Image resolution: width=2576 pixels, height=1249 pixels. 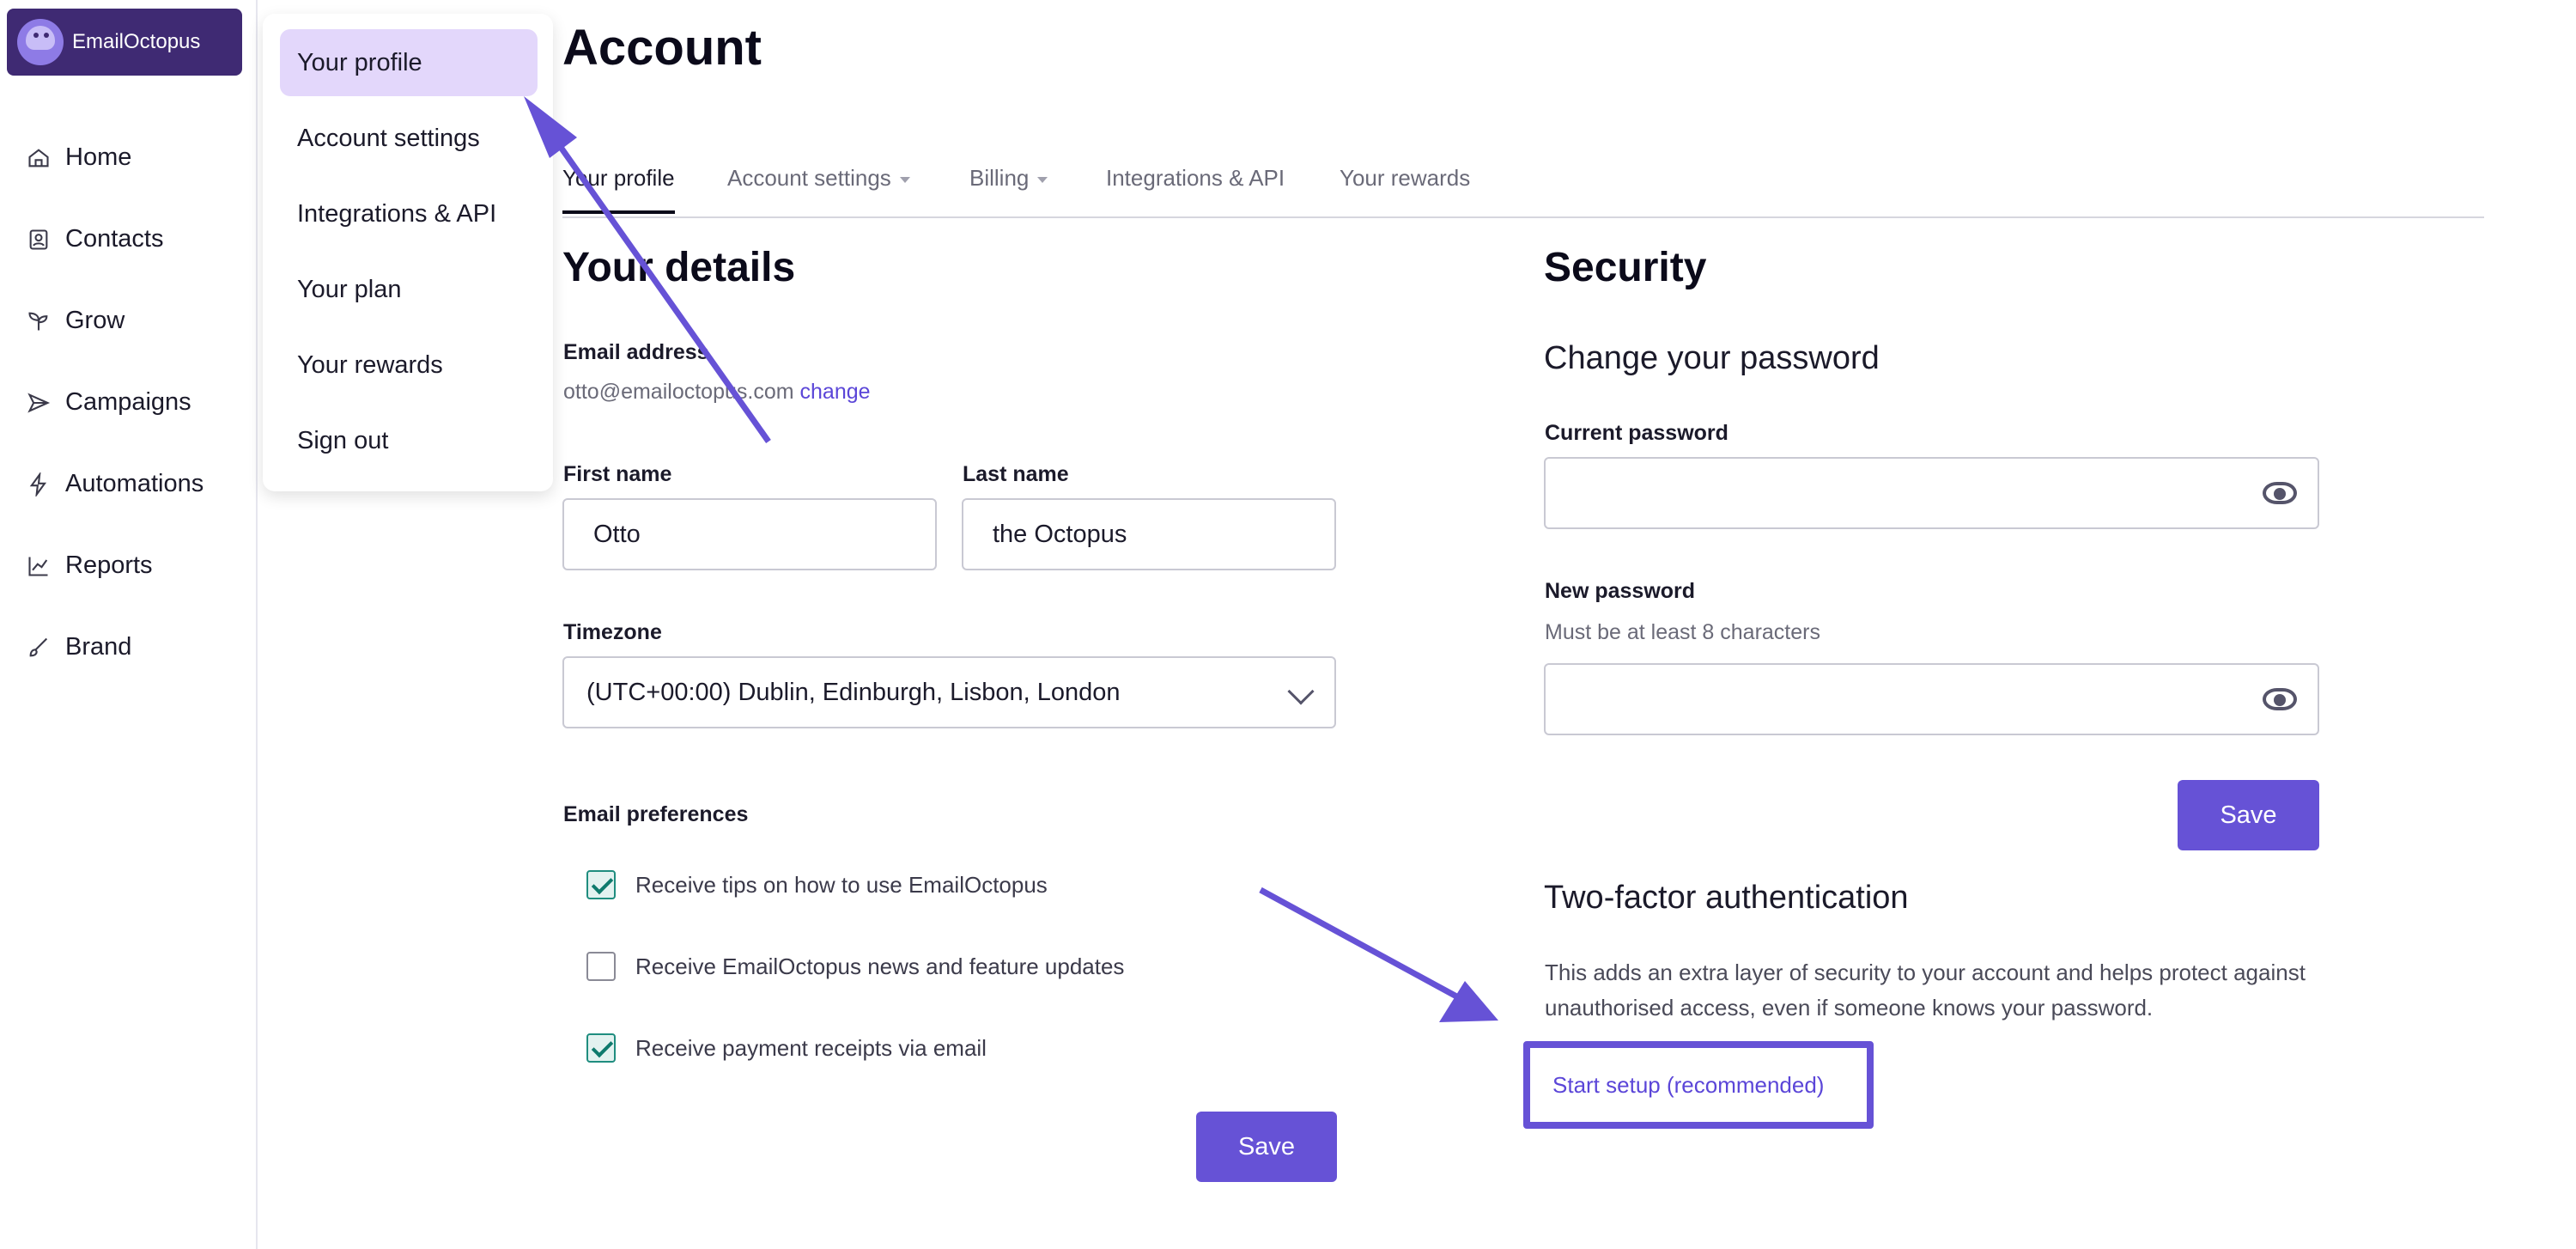 I want to click on menu-item-your-plan: Your plan, so click(x=409, y=289).